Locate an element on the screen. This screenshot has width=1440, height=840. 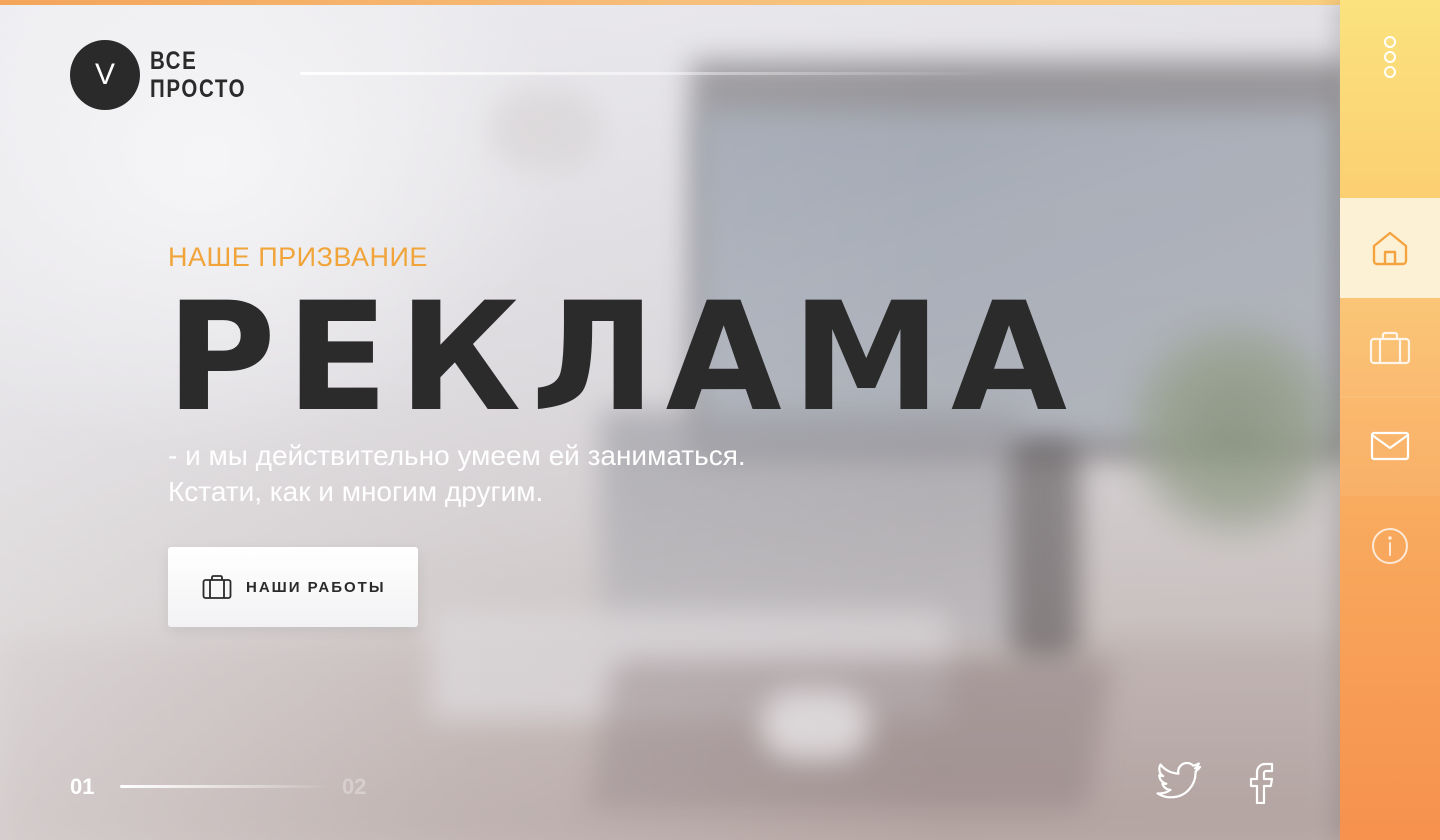
site-logo: V ВСЕ ПРОСТО is located at coordinates (168, 75).